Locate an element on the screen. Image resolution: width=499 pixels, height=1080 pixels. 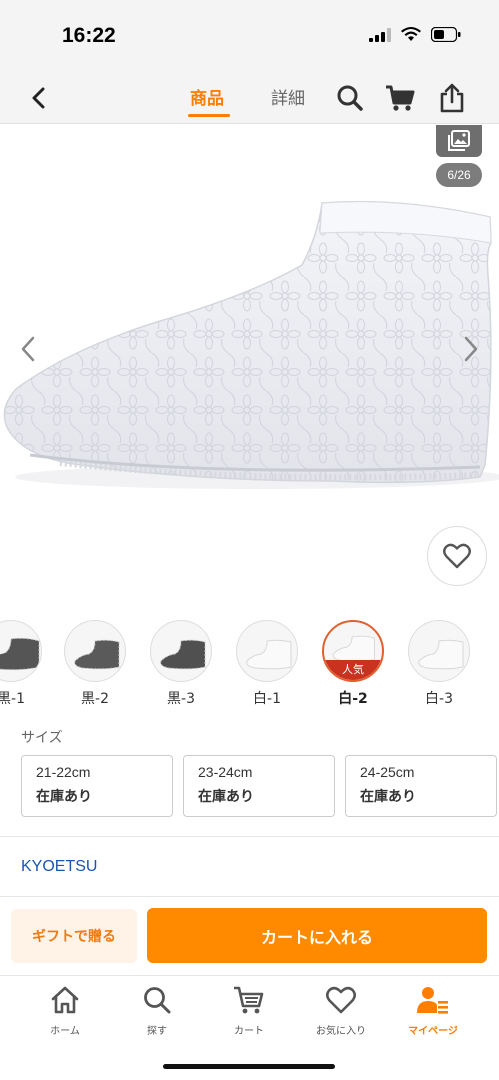
swatch-black-2: 黒-2 is located at coordinates (95, 664).